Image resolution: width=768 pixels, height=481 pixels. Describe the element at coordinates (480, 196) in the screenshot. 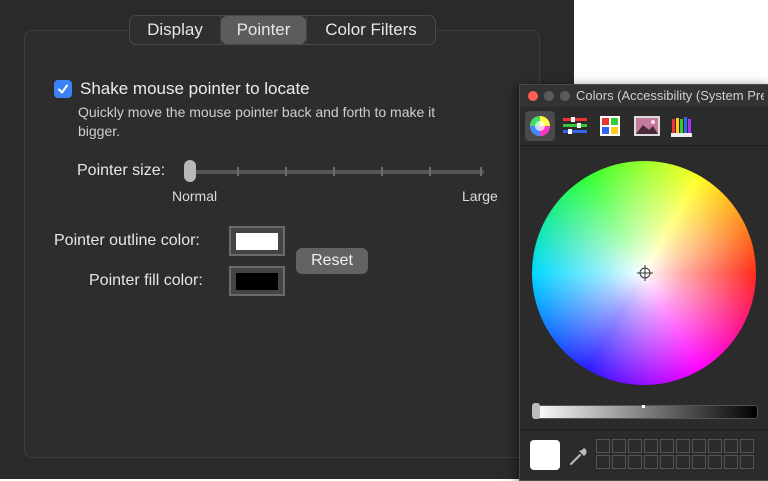

I see `slider-max-label: Large` at that location.